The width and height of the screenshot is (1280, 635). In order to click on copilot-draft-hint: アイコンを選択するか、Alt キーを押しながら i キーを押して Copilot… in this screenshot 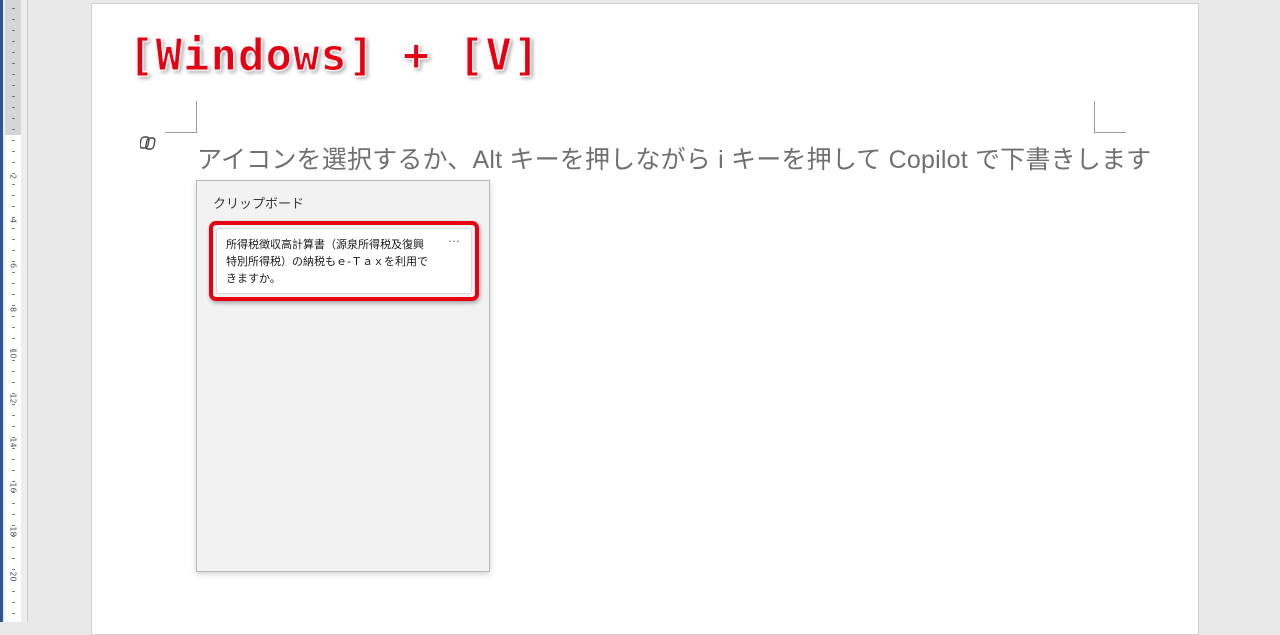, I will do `click(674, 160)`.